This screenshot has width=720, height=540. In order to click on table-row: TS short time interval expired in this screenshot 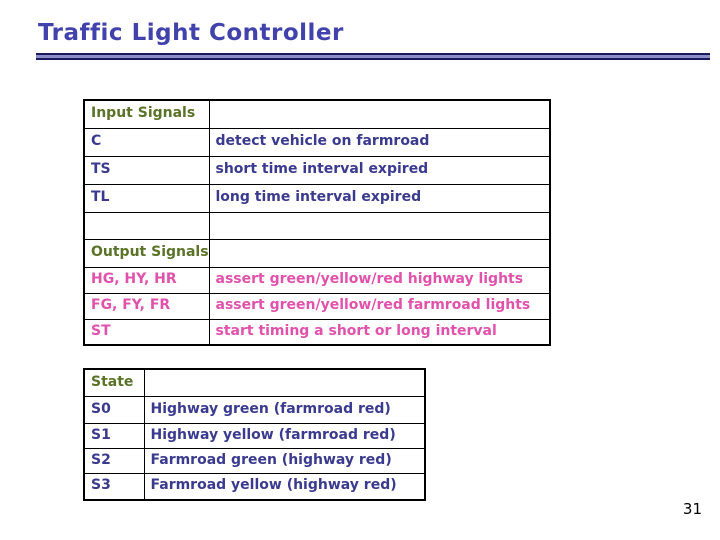, I will do `click(317, 170)`.